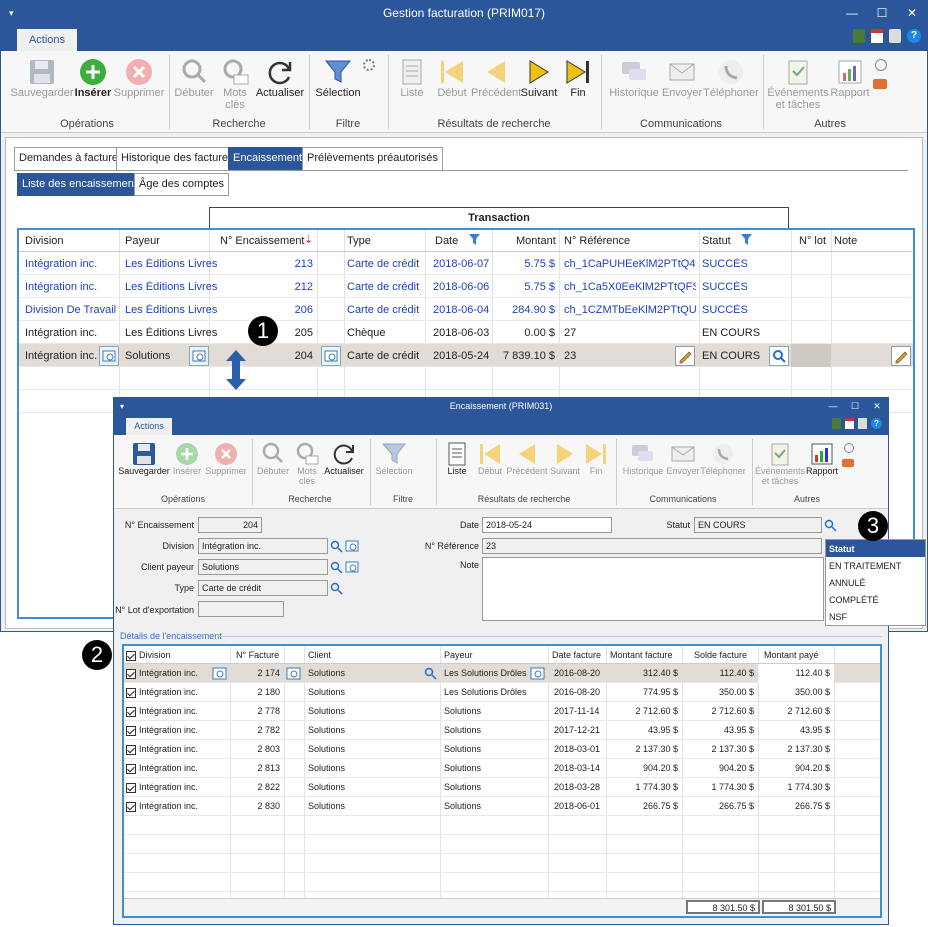  What do you see at coordinates (537, 673) in the screenshot?
I see `lookup-icon` at bounding box center [537, 673].